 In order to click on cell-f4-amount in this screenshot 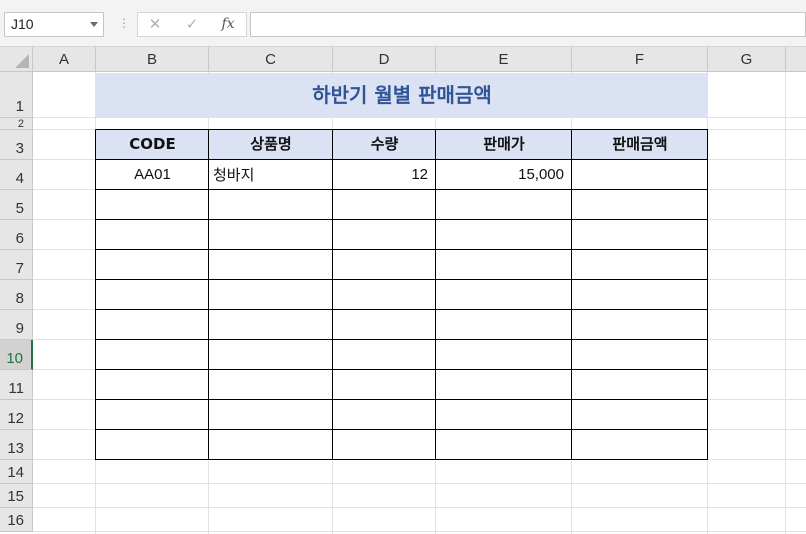, I will do `click(640, 175)`.